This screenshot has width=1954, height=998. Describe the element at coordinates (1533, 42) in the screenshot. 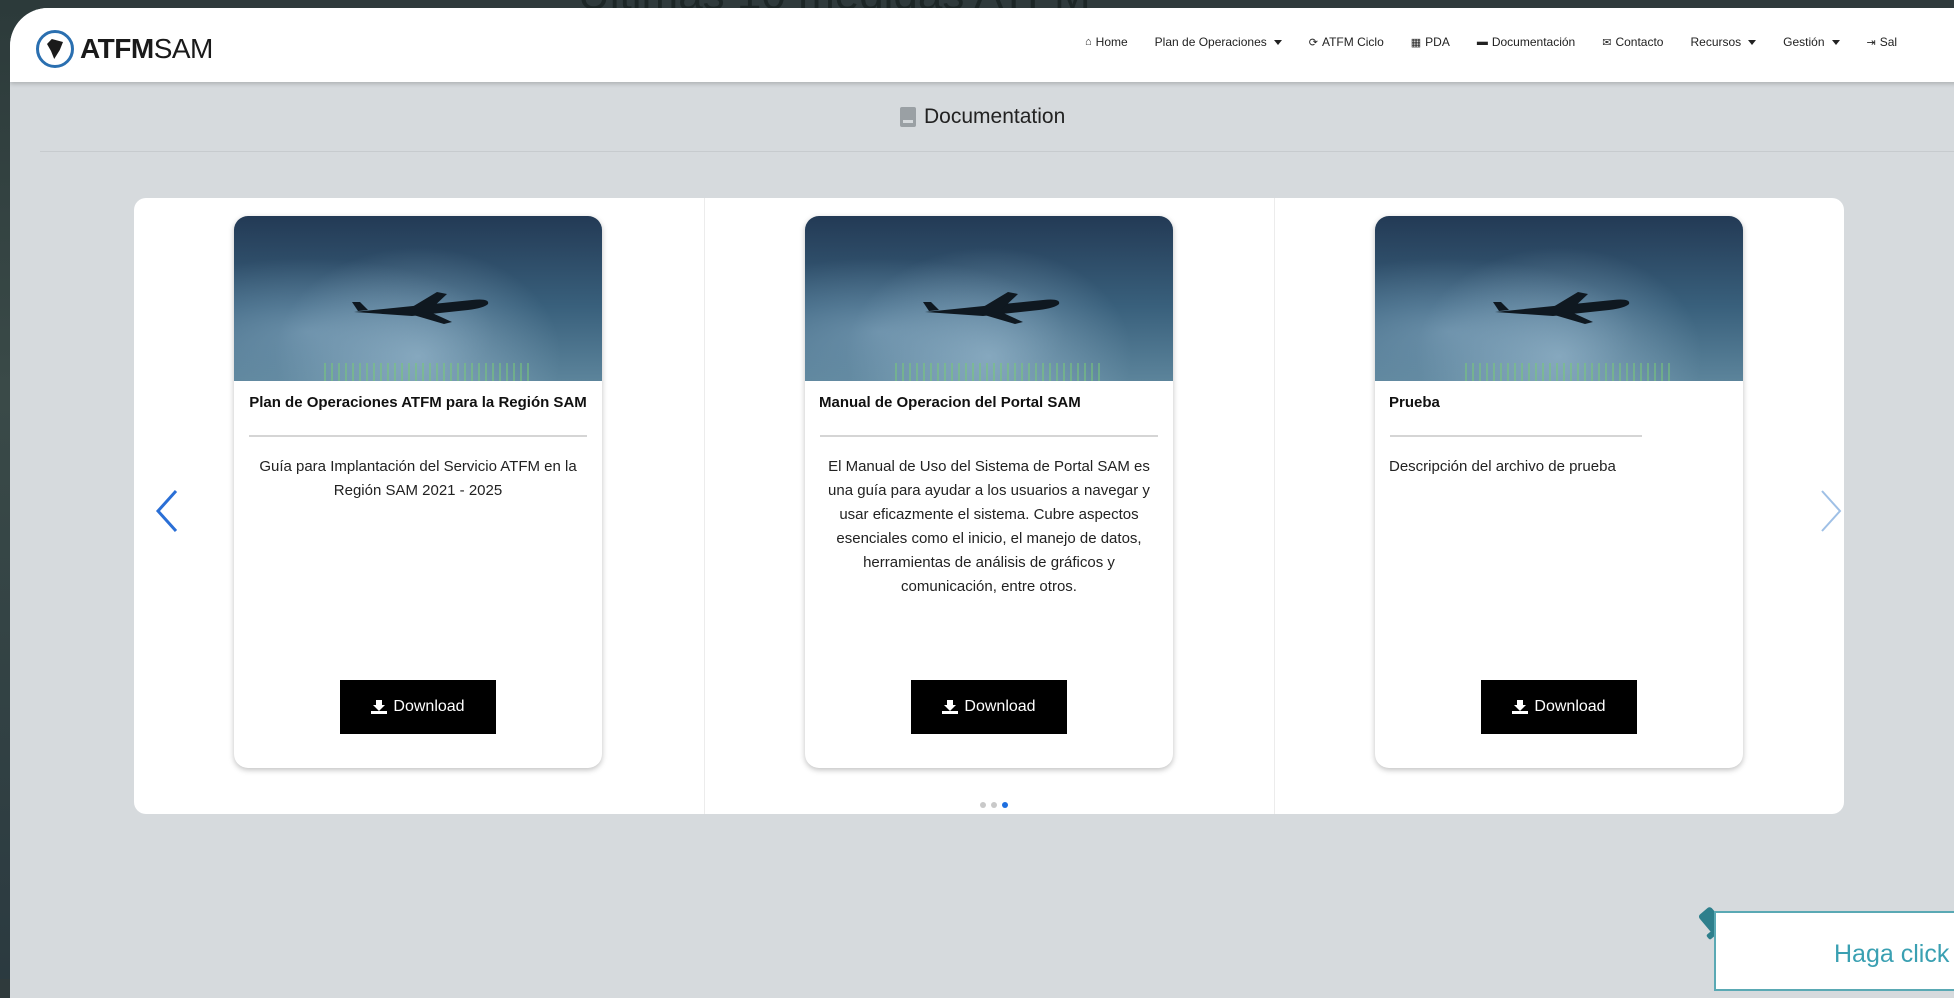

I see `nav-doc-label: Documentación` at that location.